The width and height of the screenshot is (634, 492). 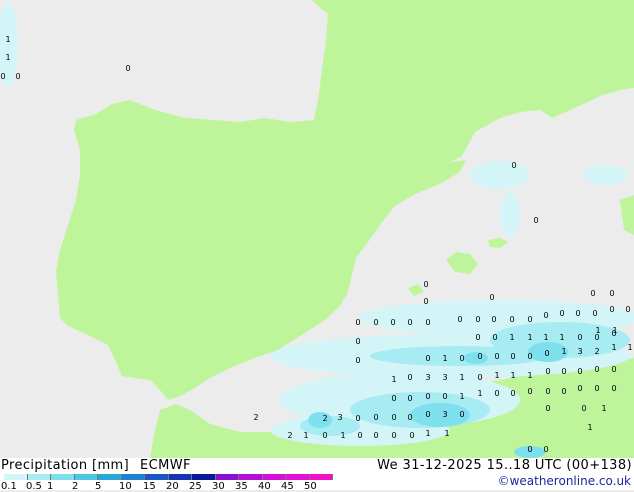 I want to click on map-title: Precipitation, so click(x=44, y=465).